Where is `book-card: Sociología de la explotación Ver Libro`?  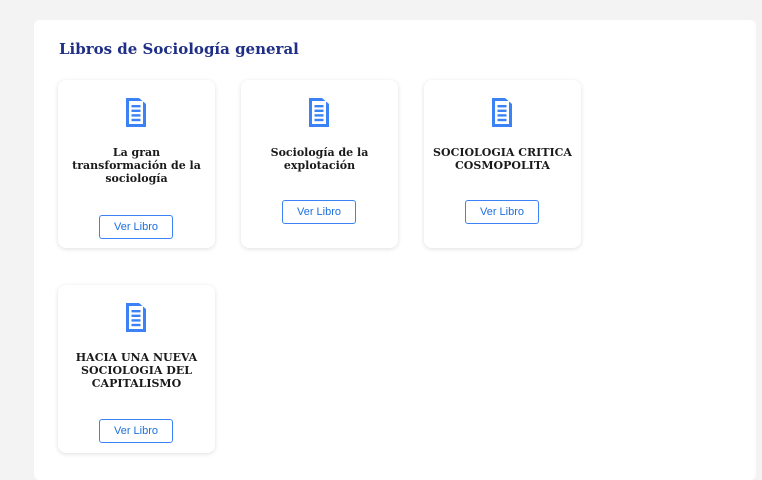 book-card: Sociología de la explotación Ver Libro is located at coordinates (319, 164).